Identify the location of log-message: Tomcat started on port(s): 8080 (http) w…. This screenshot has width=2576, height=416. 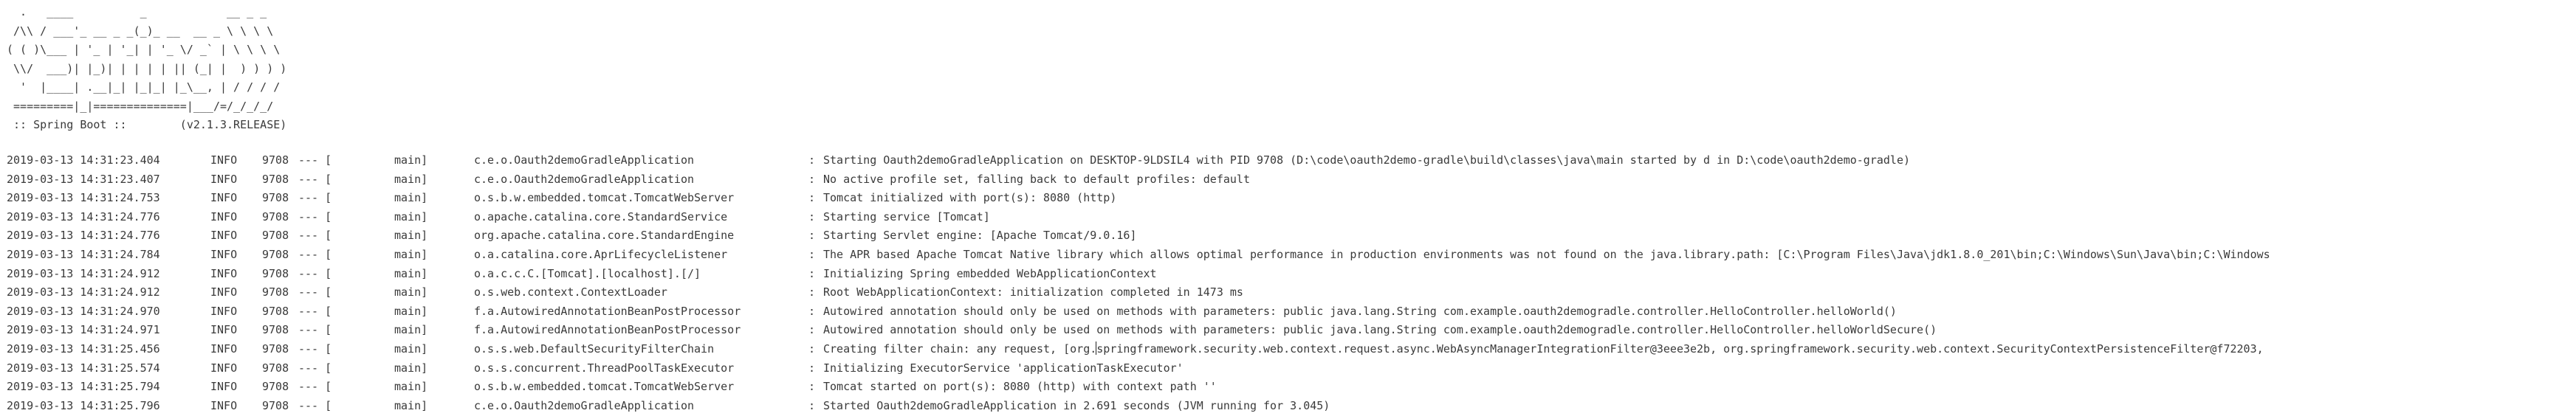
(1020, 387).